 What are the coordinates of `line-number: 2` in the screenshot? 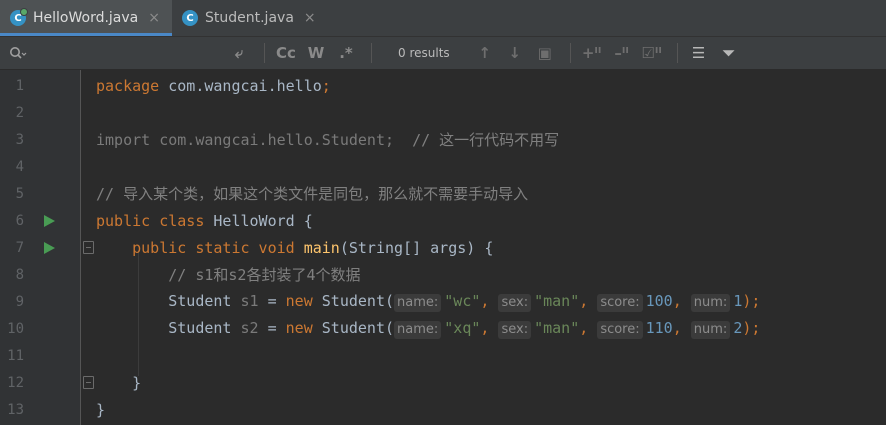 It's located at (19, 112).